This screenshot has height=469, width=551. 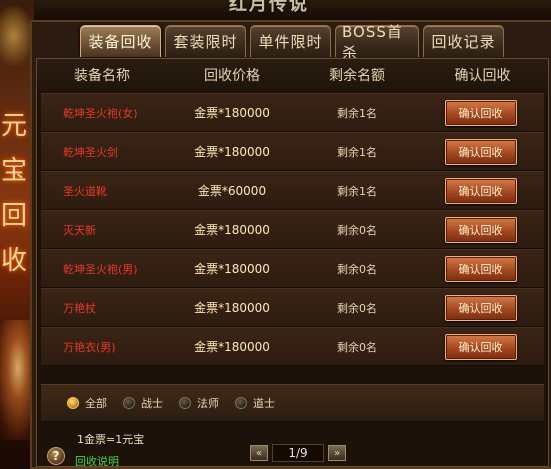 I want to click on filter-label: 战士, so click(x=152, y=403).